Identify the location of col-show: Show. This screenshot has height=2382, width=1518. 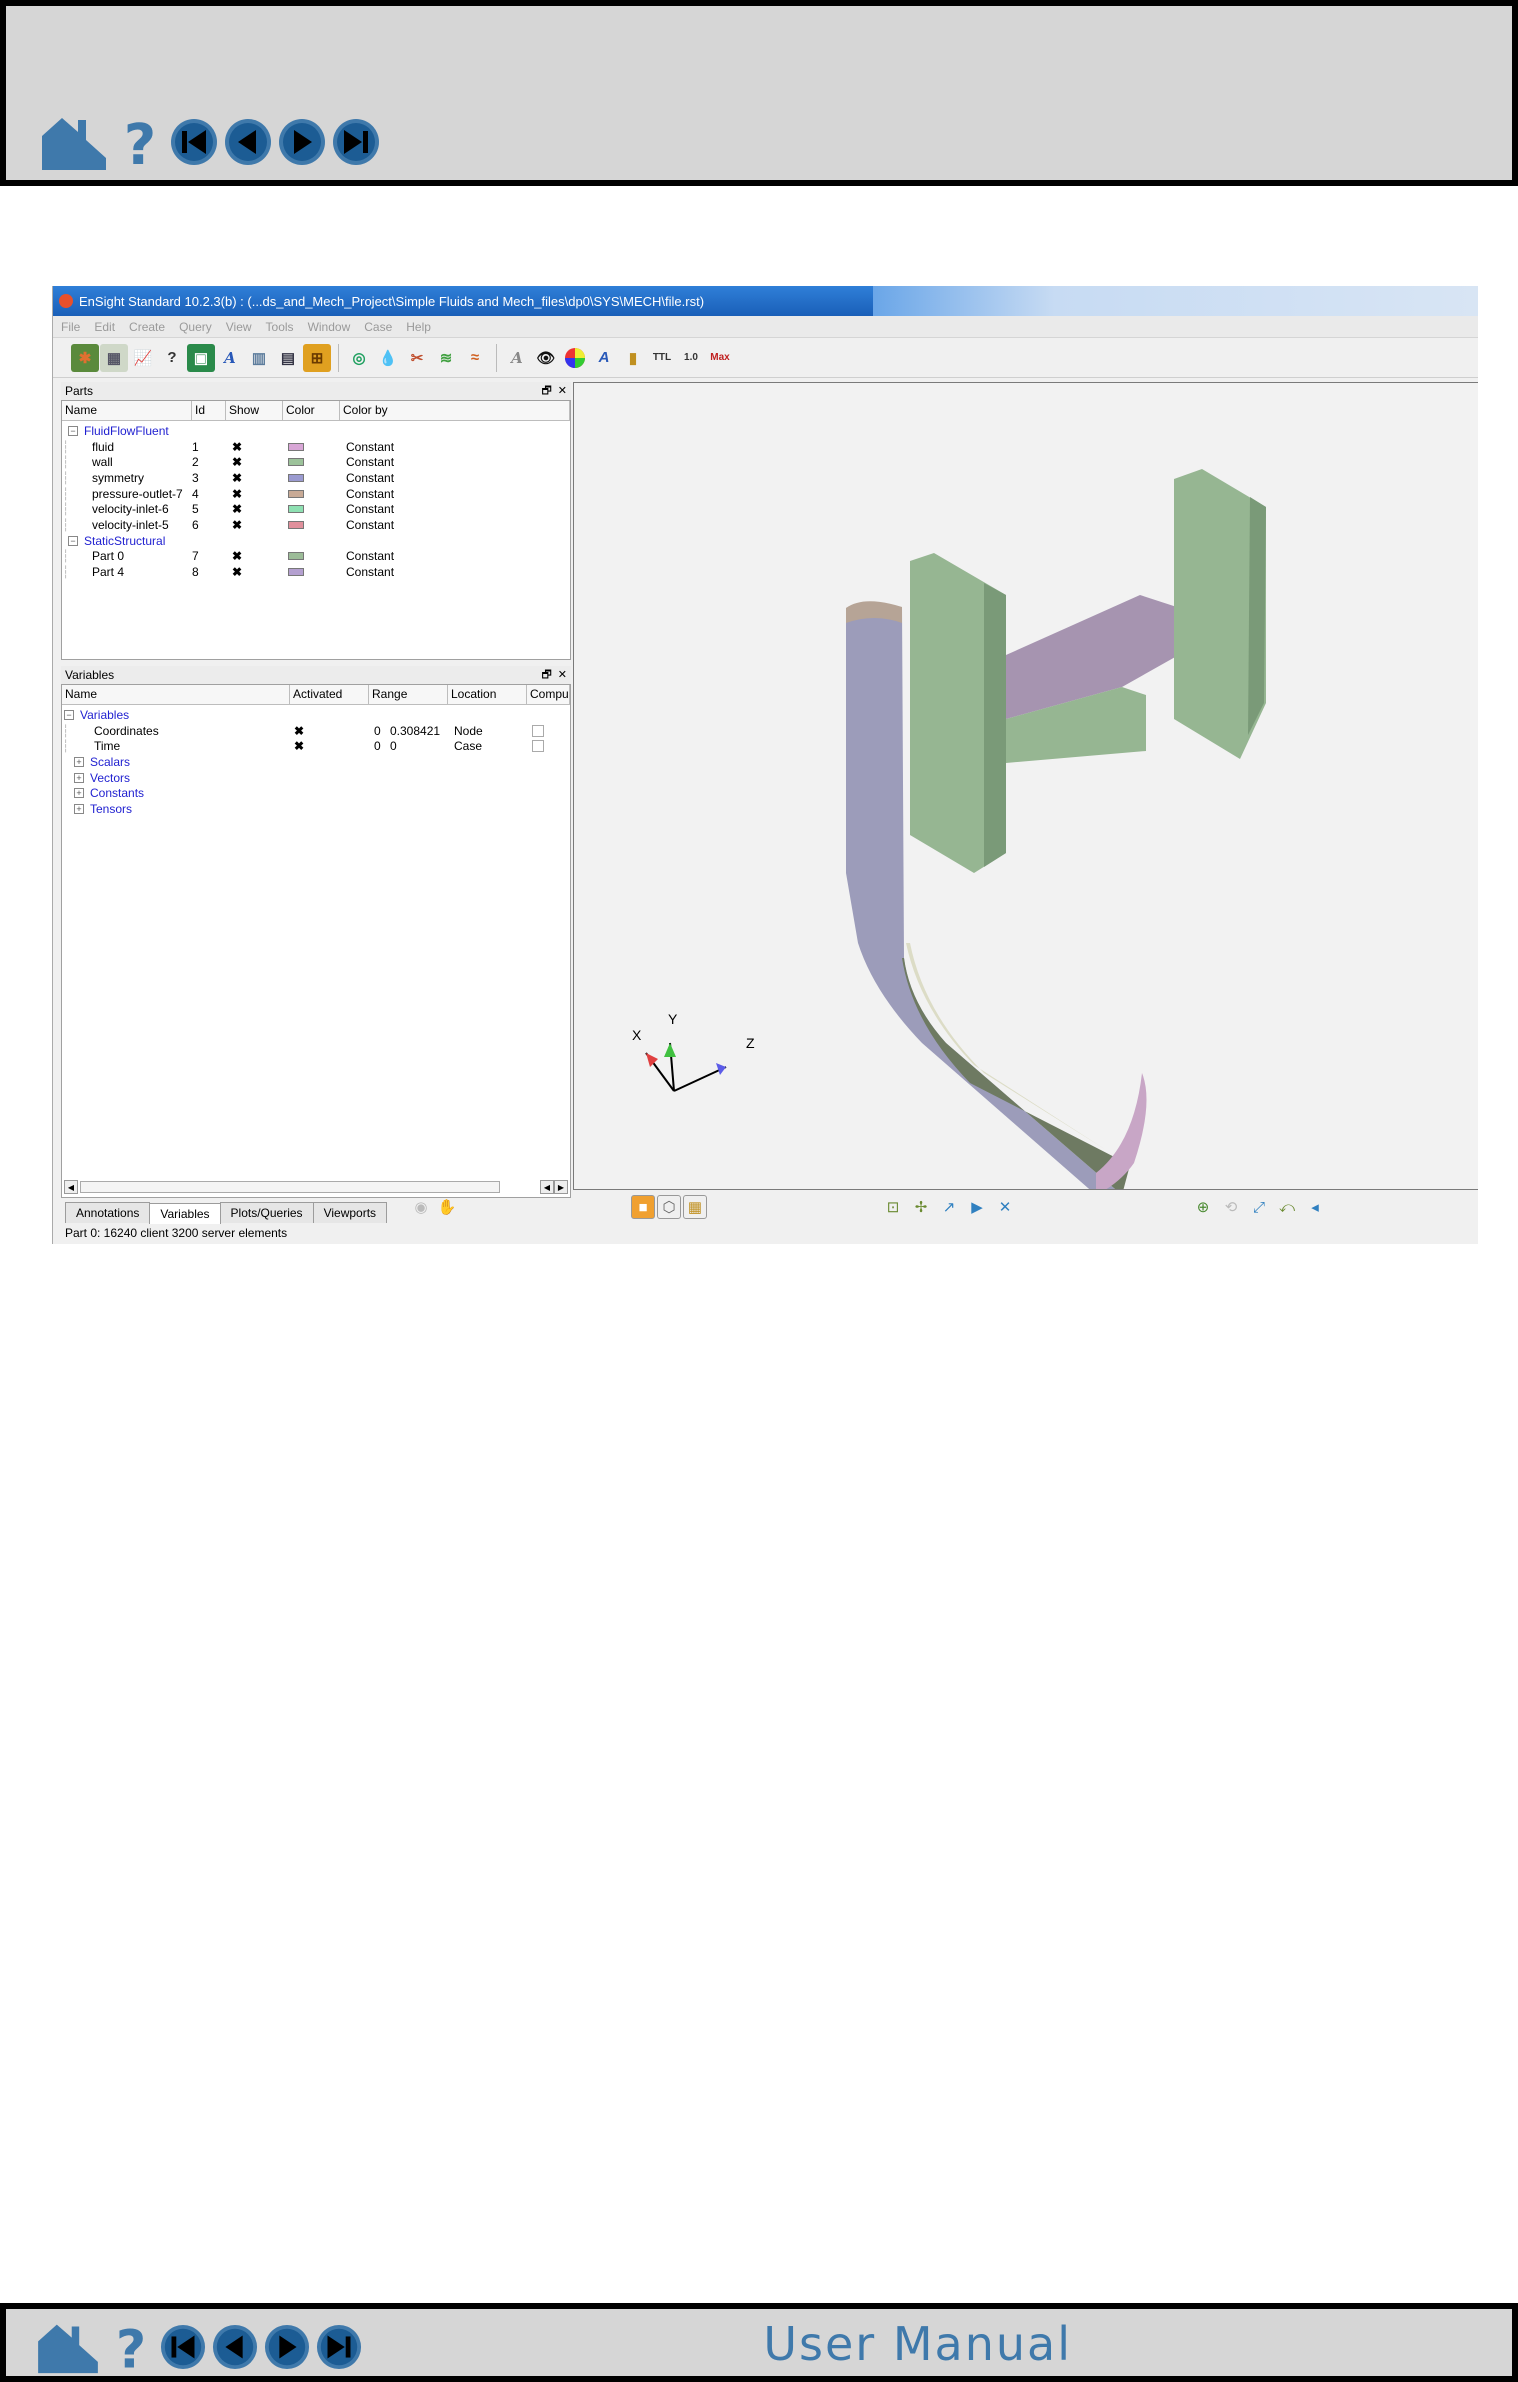
(254, 410).